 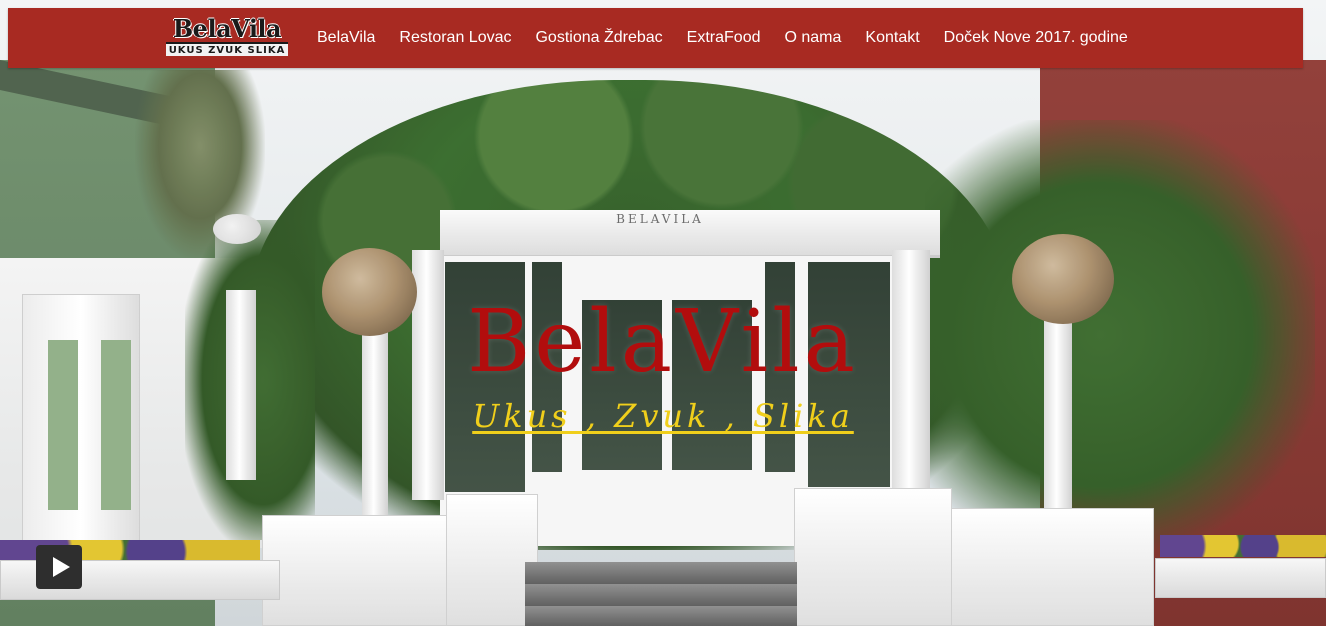 I want to click on play-icon, so click(x=61, y=567).